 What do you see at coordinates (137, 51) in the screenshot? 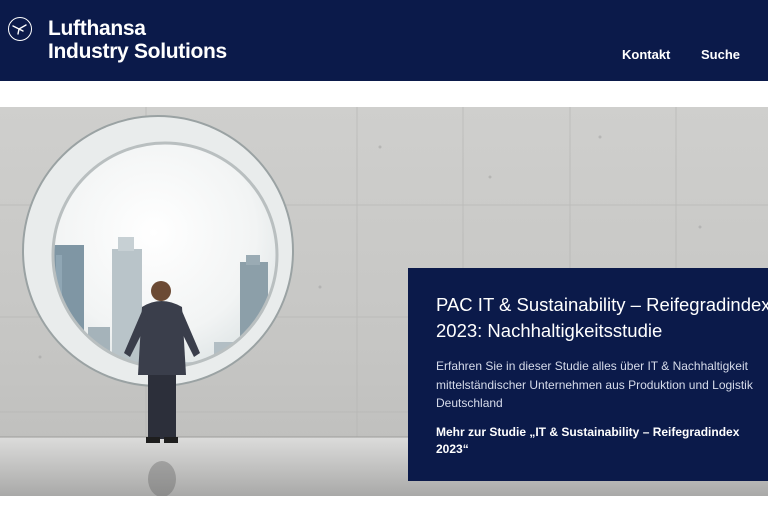
I see `brand-line-2: Industry Solutions` at bounding box center [137, 51].